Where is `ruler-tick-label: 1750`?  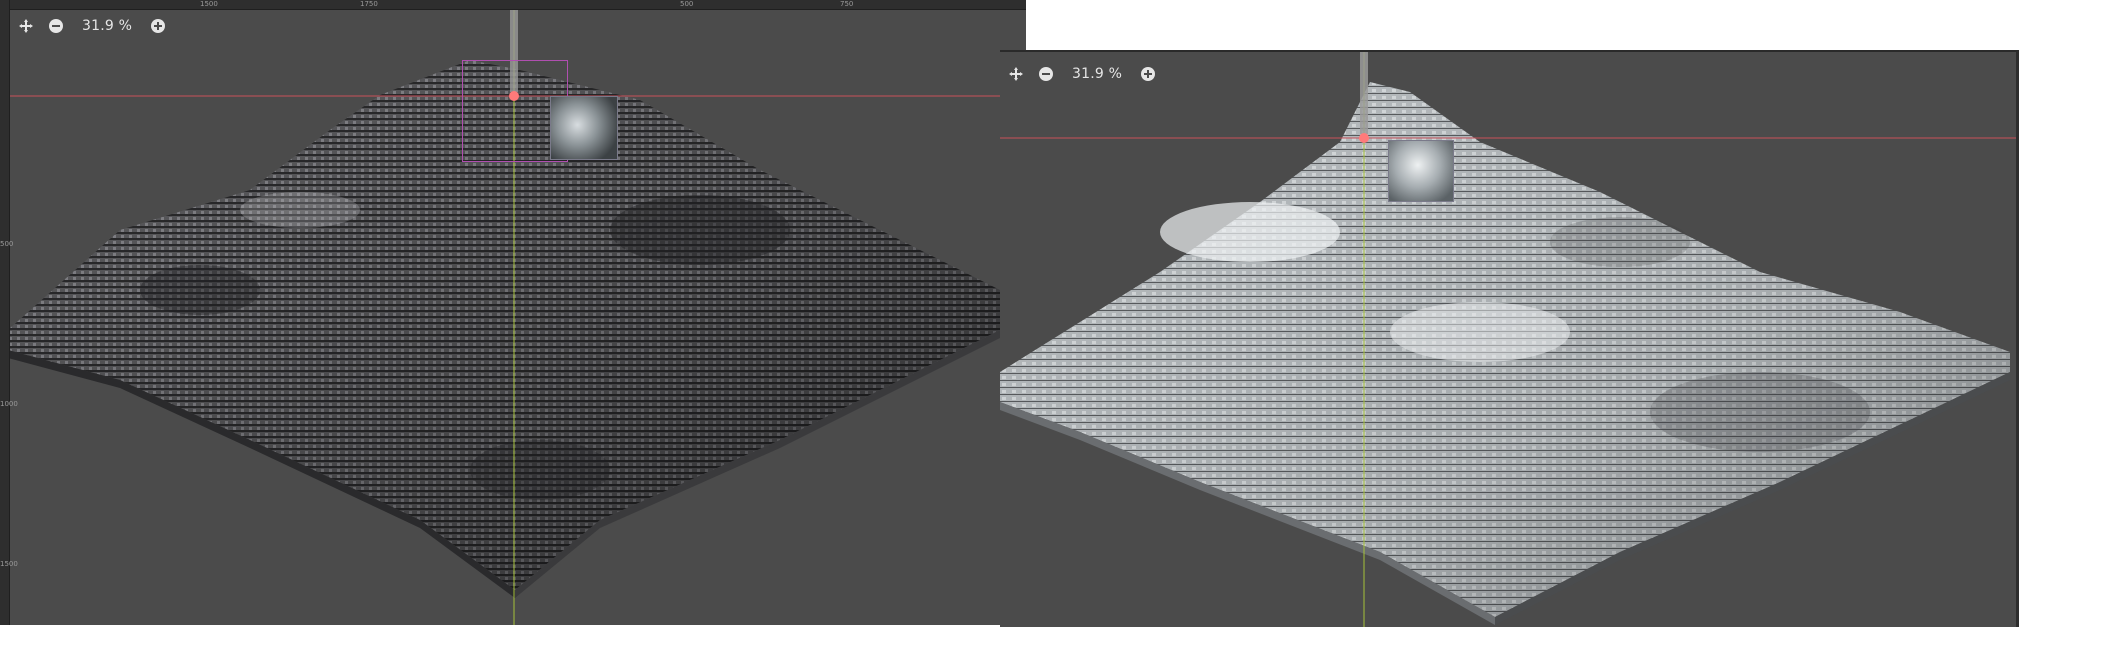 ruler-tick-label: 1750 is located at coordinates (369, 4).